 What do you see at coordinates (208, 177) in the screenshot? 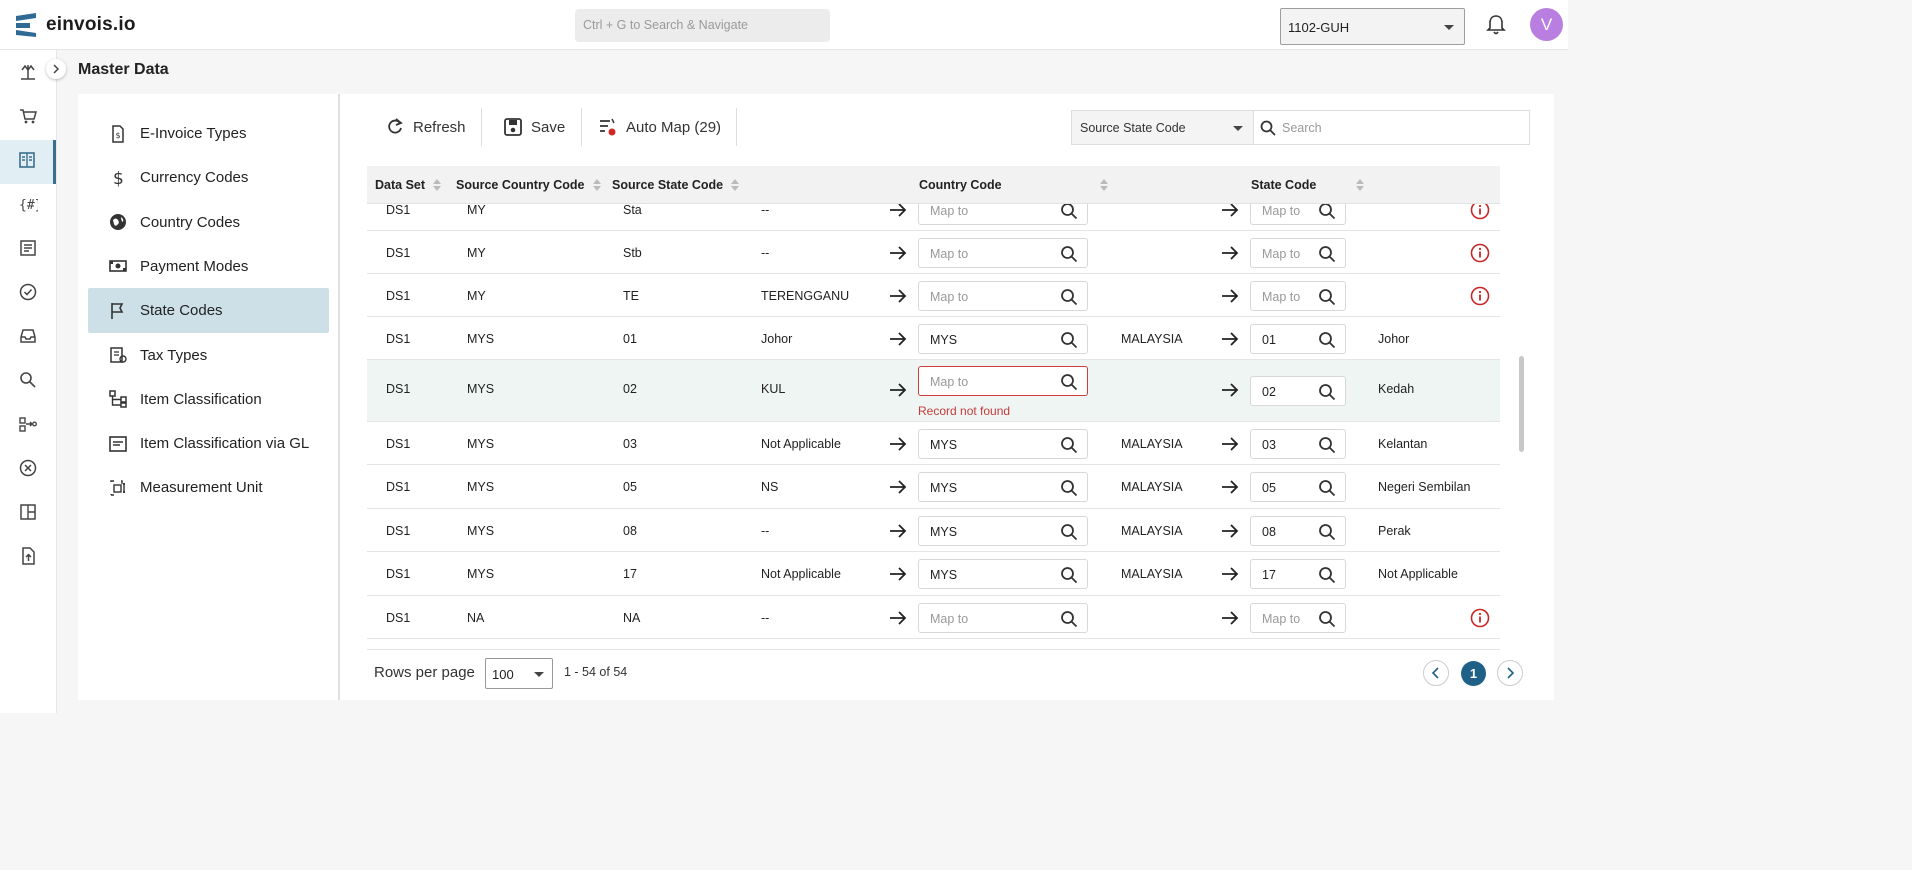
I see `nav-item-currency-codes: $ Currency Codes` at bounding box center [208, 177].